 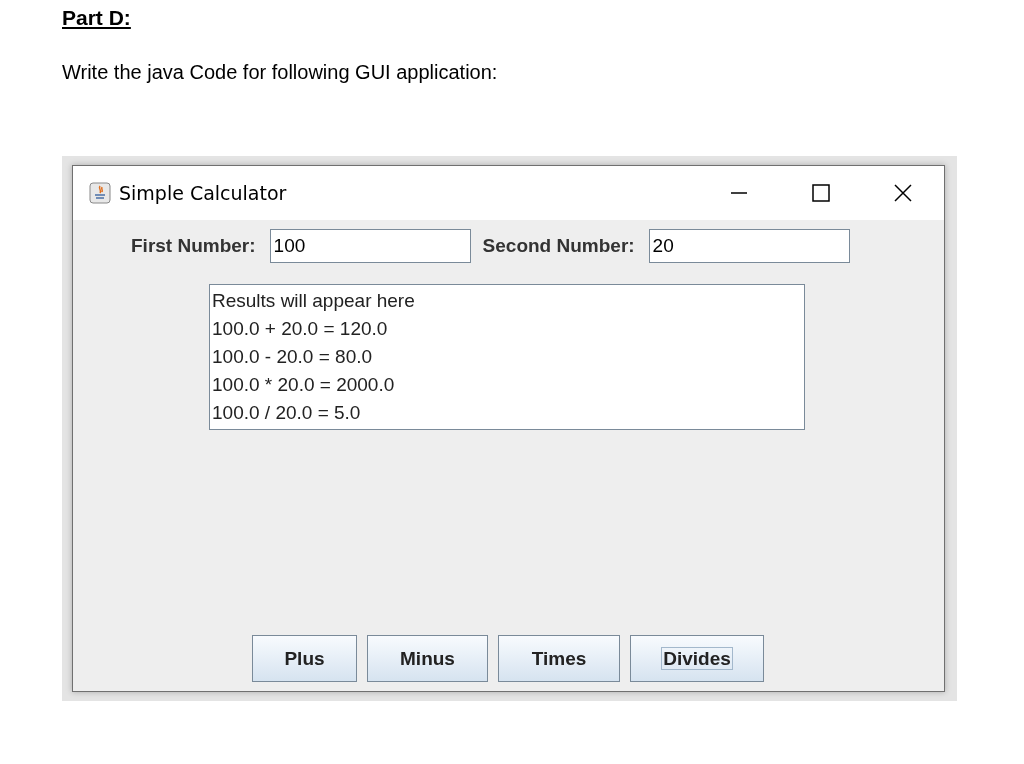 What do you see at coordinates (193, 246) in the screenshot?
I see `field-label: First Number:` at bounding box center [193, 246].